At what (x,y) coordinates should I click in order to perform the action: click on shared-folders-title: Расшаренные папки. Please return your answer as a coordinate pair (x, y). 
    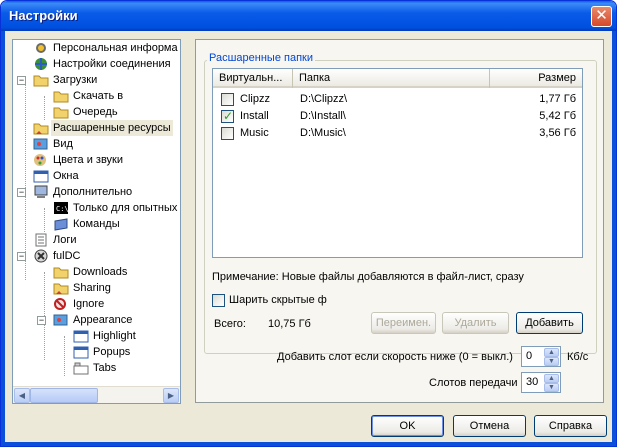
    Looking at the image, I should click on (261, 58).